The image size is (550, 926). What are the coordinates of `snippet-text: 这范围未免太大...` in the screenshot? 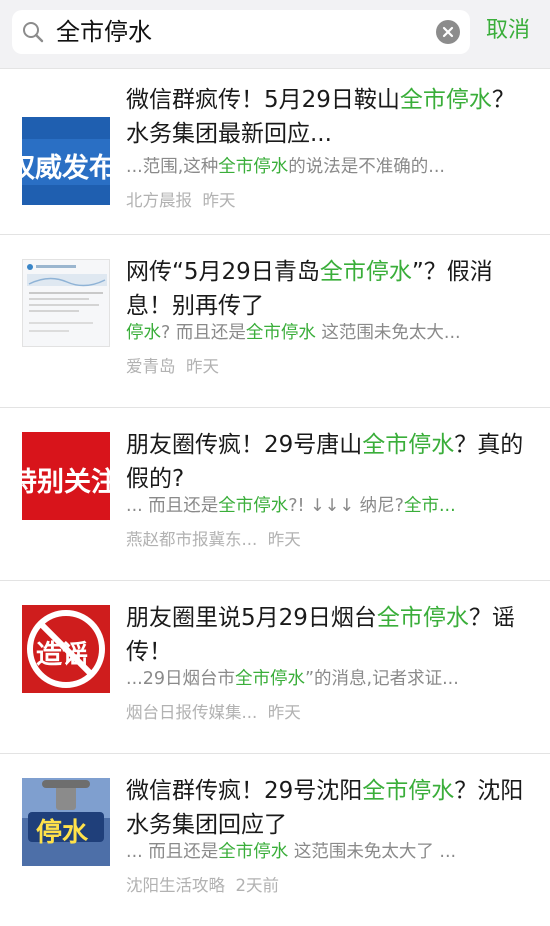 It's located at (388, 333).